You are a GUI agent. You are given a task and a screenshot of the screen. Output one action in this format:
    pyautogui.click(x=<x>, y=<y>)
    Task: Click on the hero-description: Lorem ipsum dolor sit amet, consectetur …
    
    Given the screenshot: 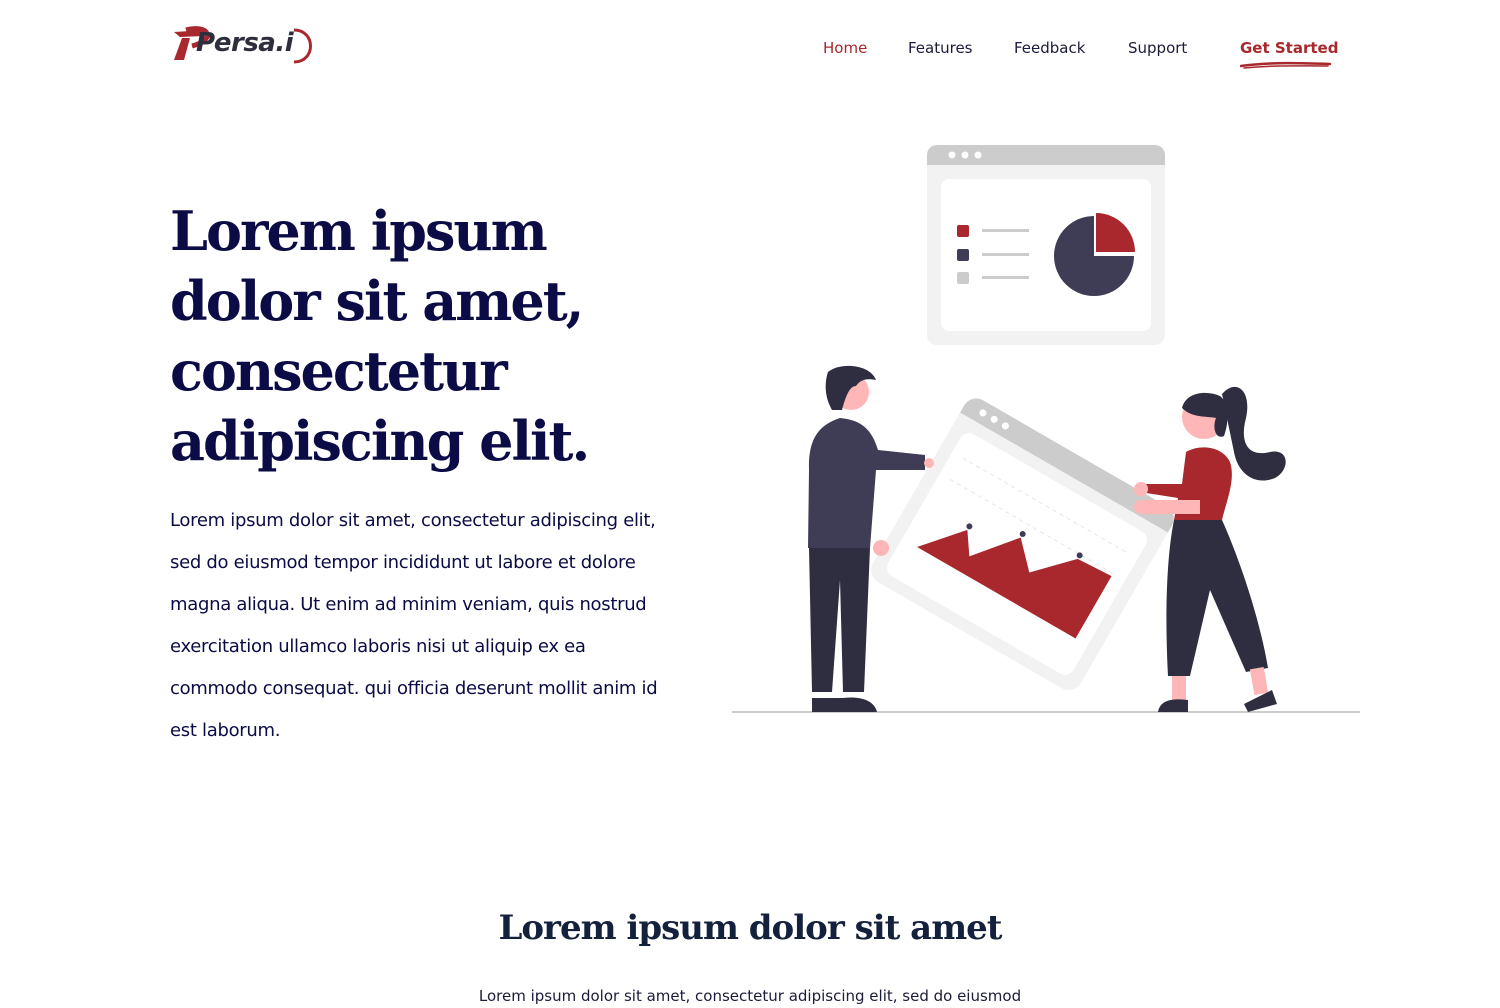 What is the action you would take?
    pyautogui.click(x=414, y=625)
    